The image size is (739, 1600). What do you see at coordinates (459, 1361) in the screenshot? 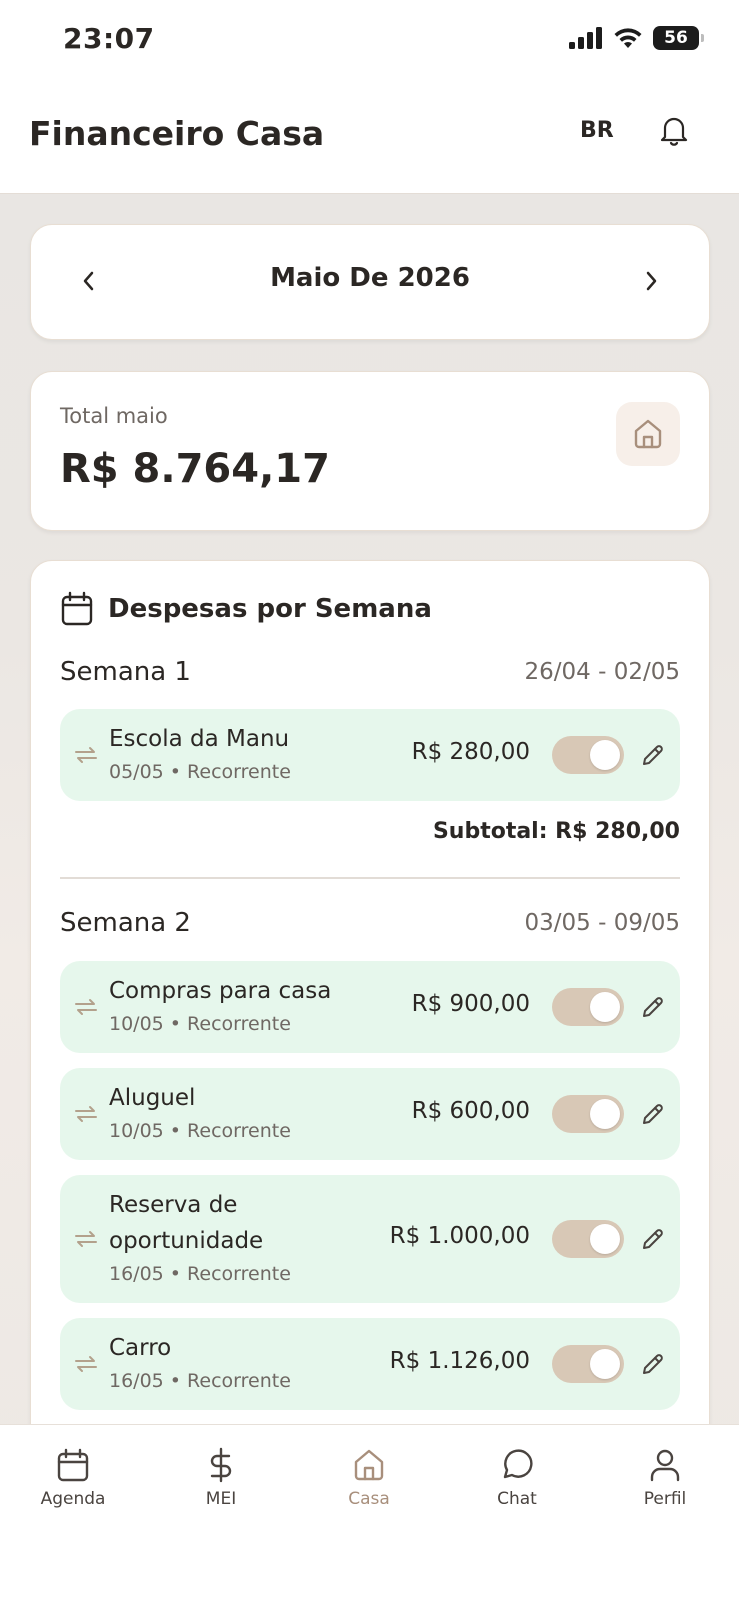
I see `expense-amount: R$ 1.126,00` at bounding box center [459, 1361].